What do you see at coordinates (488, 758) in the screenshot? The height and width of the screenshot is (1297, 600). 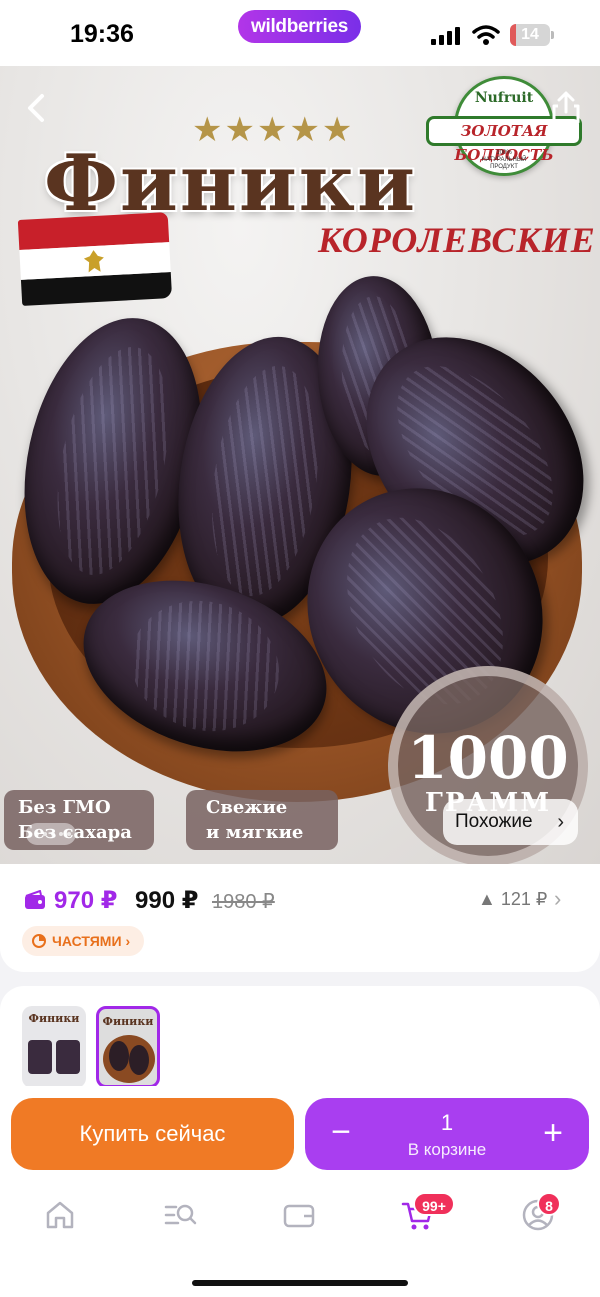 I see `weight-number: 1000` at bounding box center [488, 758].